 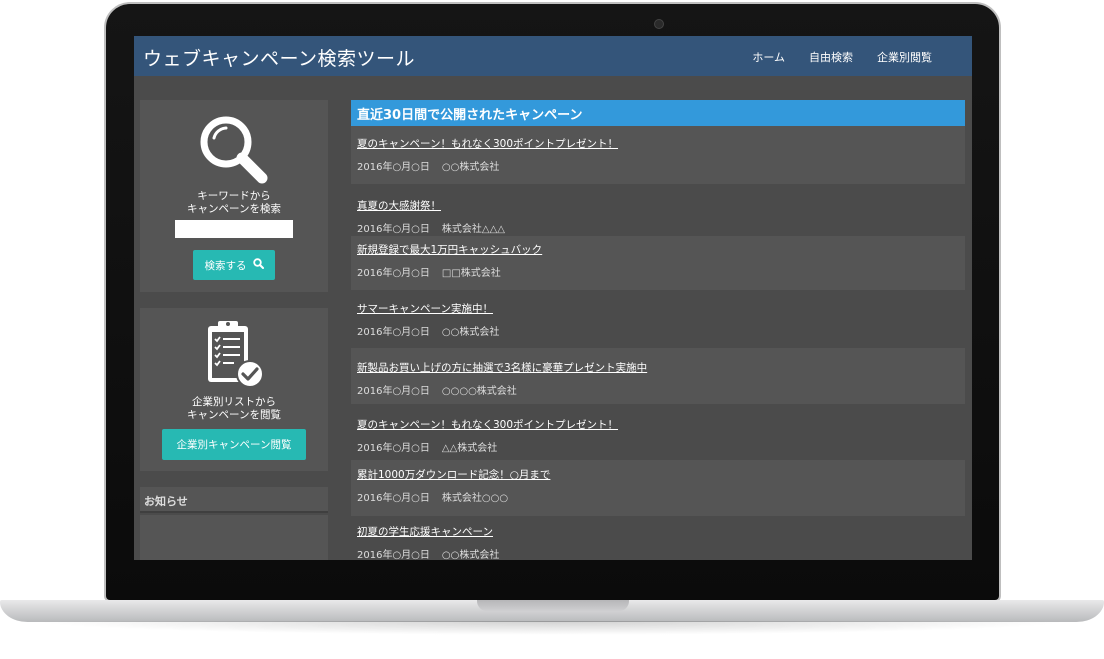 I want to click on search-button: 検索する, so click(x=234, y=265).